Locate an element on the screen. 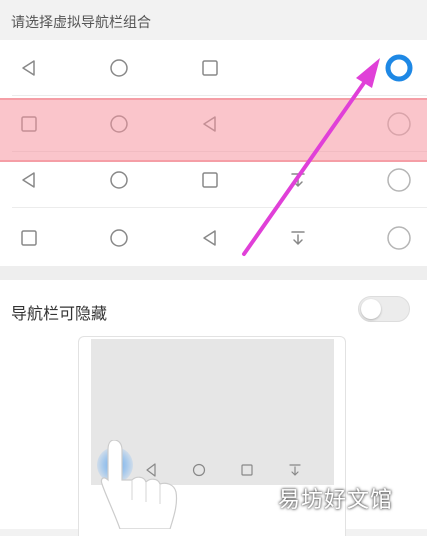 The width and height of the screenshot is (427, 536). watermark: 易坊好文馆 is located at coordinates (336, 500).